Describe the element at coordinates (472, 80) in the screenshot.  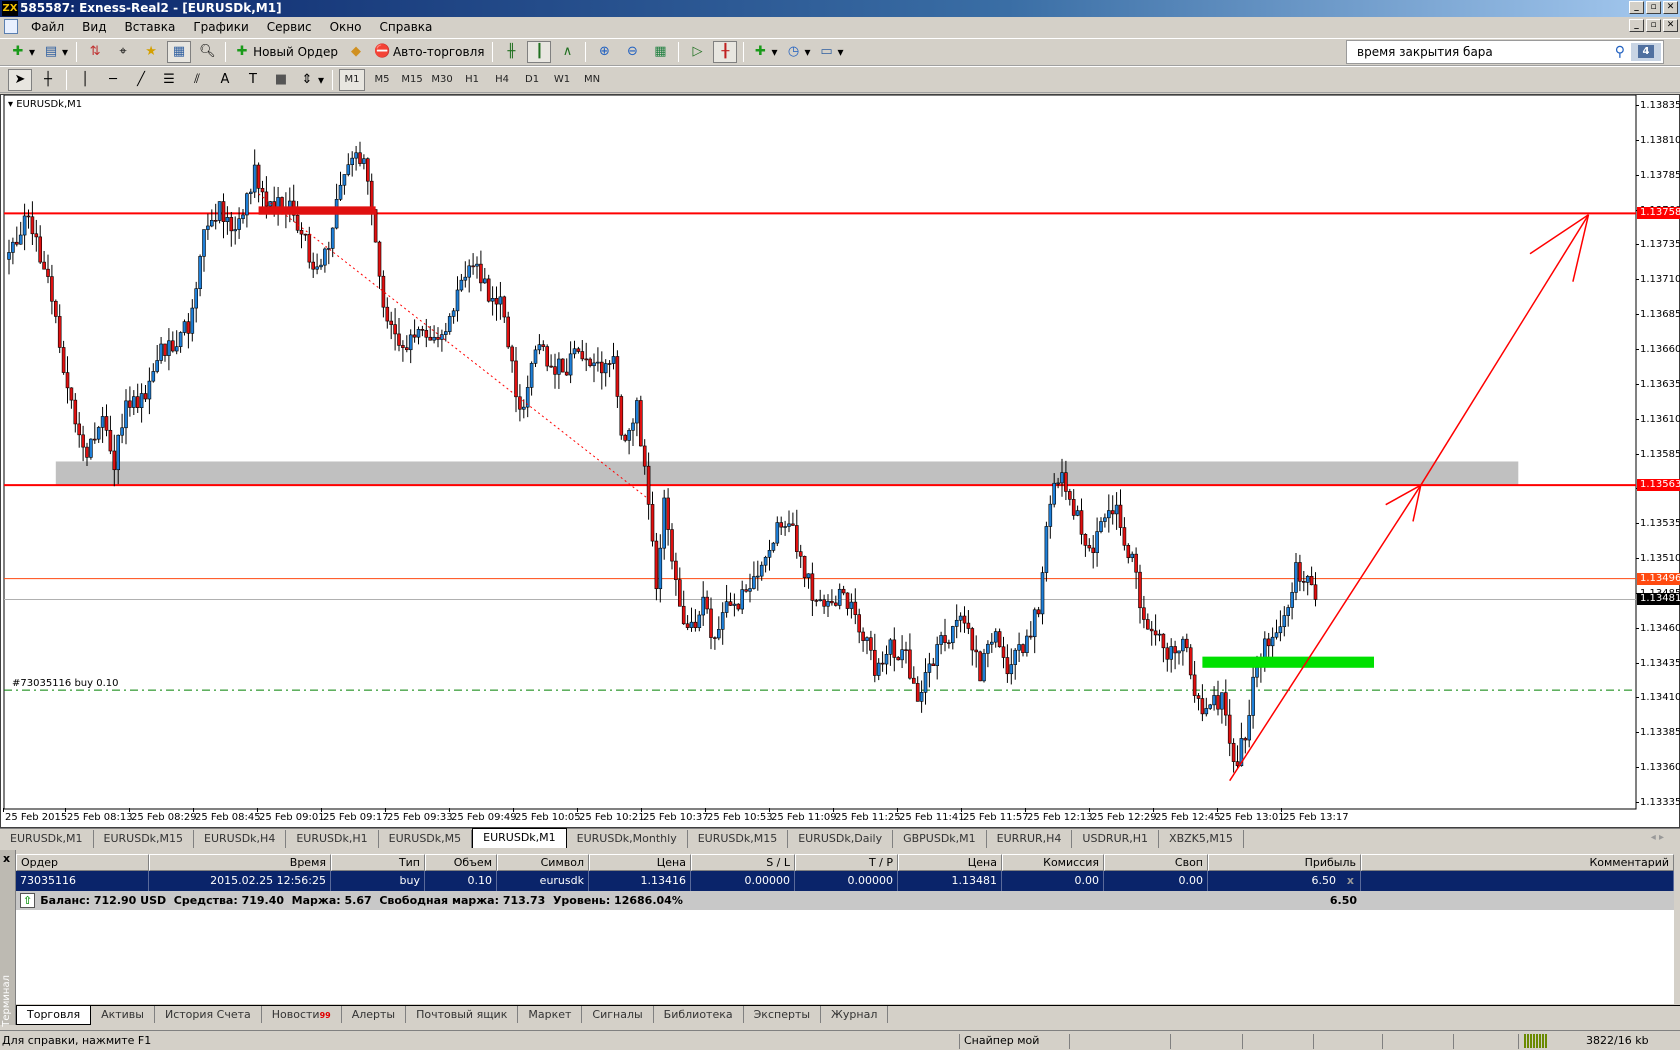
I see `timeframe-h1: H1` at that location.